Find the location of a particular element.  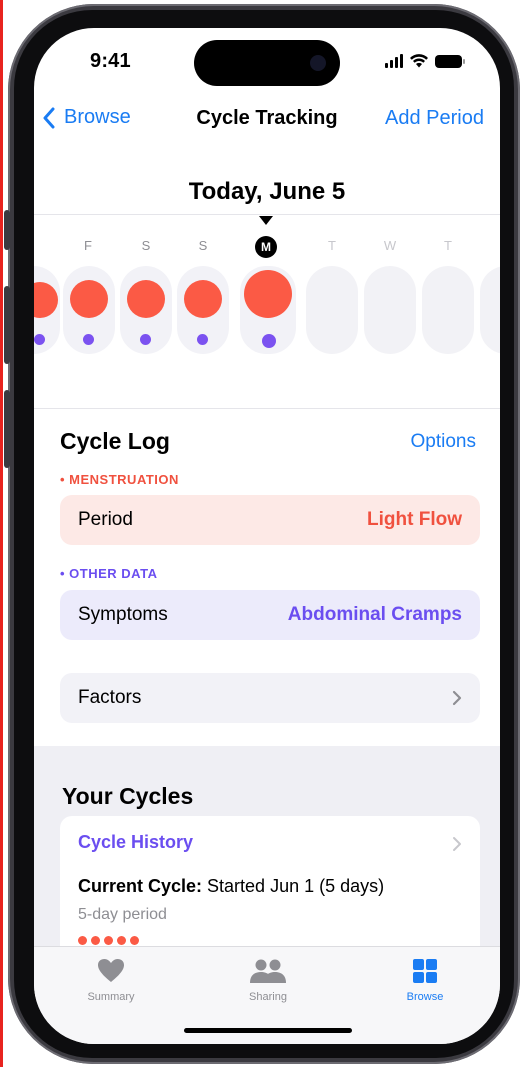

period-row: Period Light Flow is located at coordinates (270, 520).